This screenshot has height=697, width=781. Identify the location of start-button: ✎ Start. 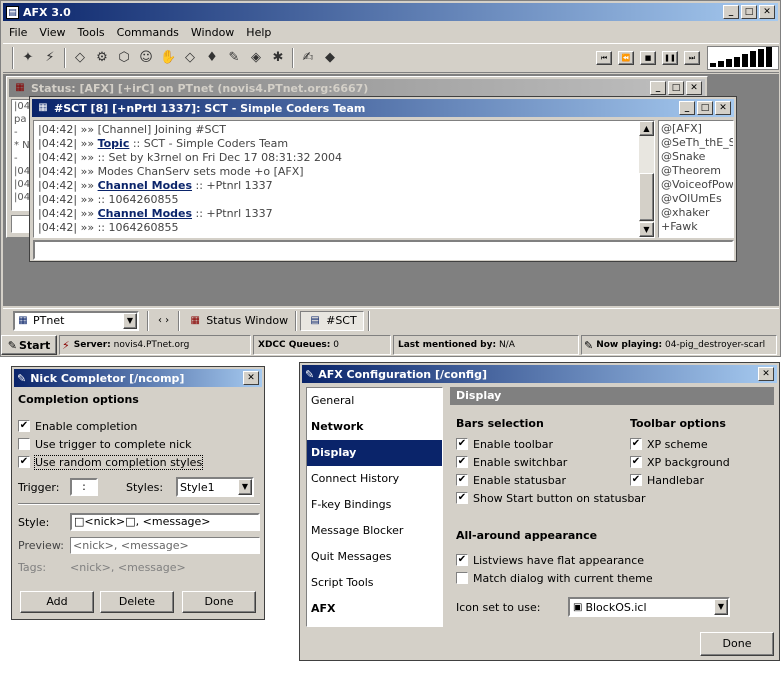
(29, 345).